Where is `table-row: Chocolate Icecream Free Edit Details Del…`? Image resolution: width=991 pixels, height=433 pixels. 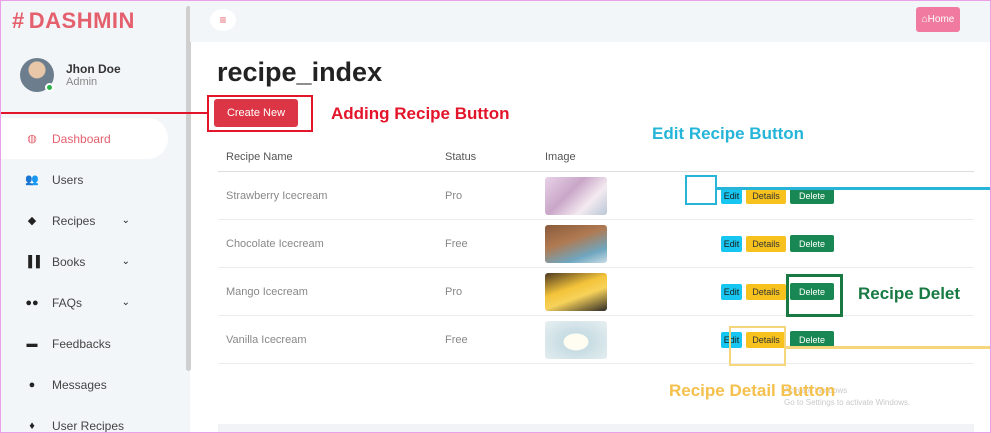 table-row: Chocolate Icecream Free Edit Details Del… is located at coordinates (596, 244).